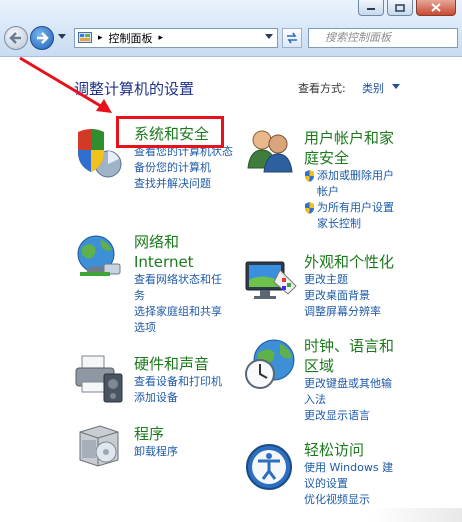 The image size is (462, 522). What do you see at coordinates (176, 38) in the screenshot?
I see `address-bar: ▸ 控制面板 ▸` at bounding box center [176, 38].